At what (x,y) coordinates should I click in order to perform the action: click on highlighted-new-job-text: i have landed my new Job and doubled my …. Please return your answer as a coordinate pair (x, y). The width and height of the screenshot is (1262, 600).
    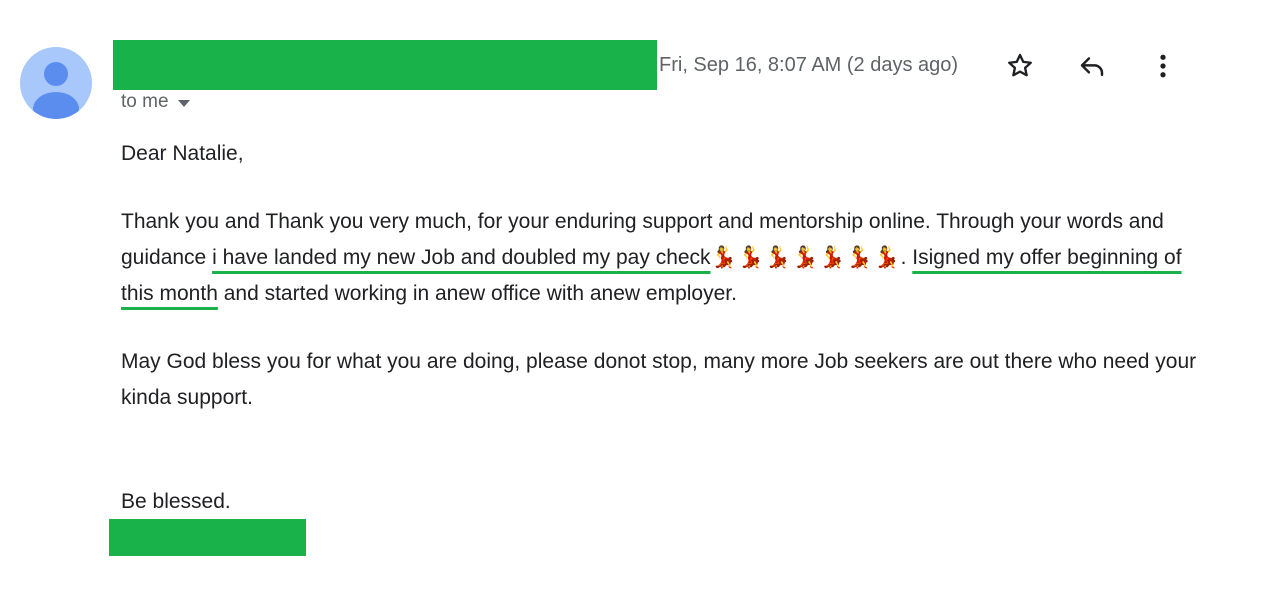
    Looking at the image, I should click on (461, 257).